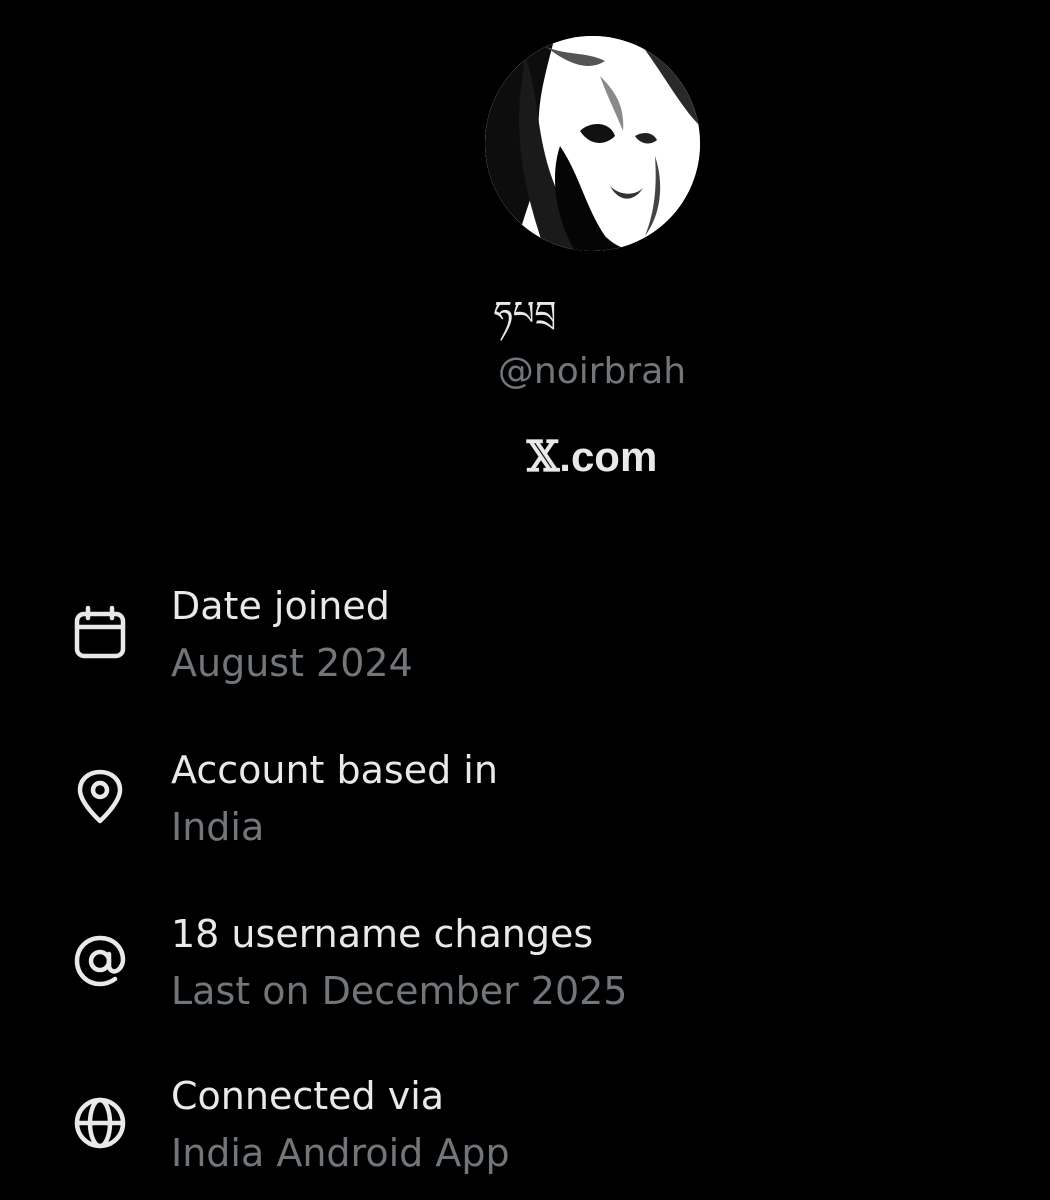  Describe the element at coordinates (218, 827) in the screenshot. I see `info-value: India` at that location.